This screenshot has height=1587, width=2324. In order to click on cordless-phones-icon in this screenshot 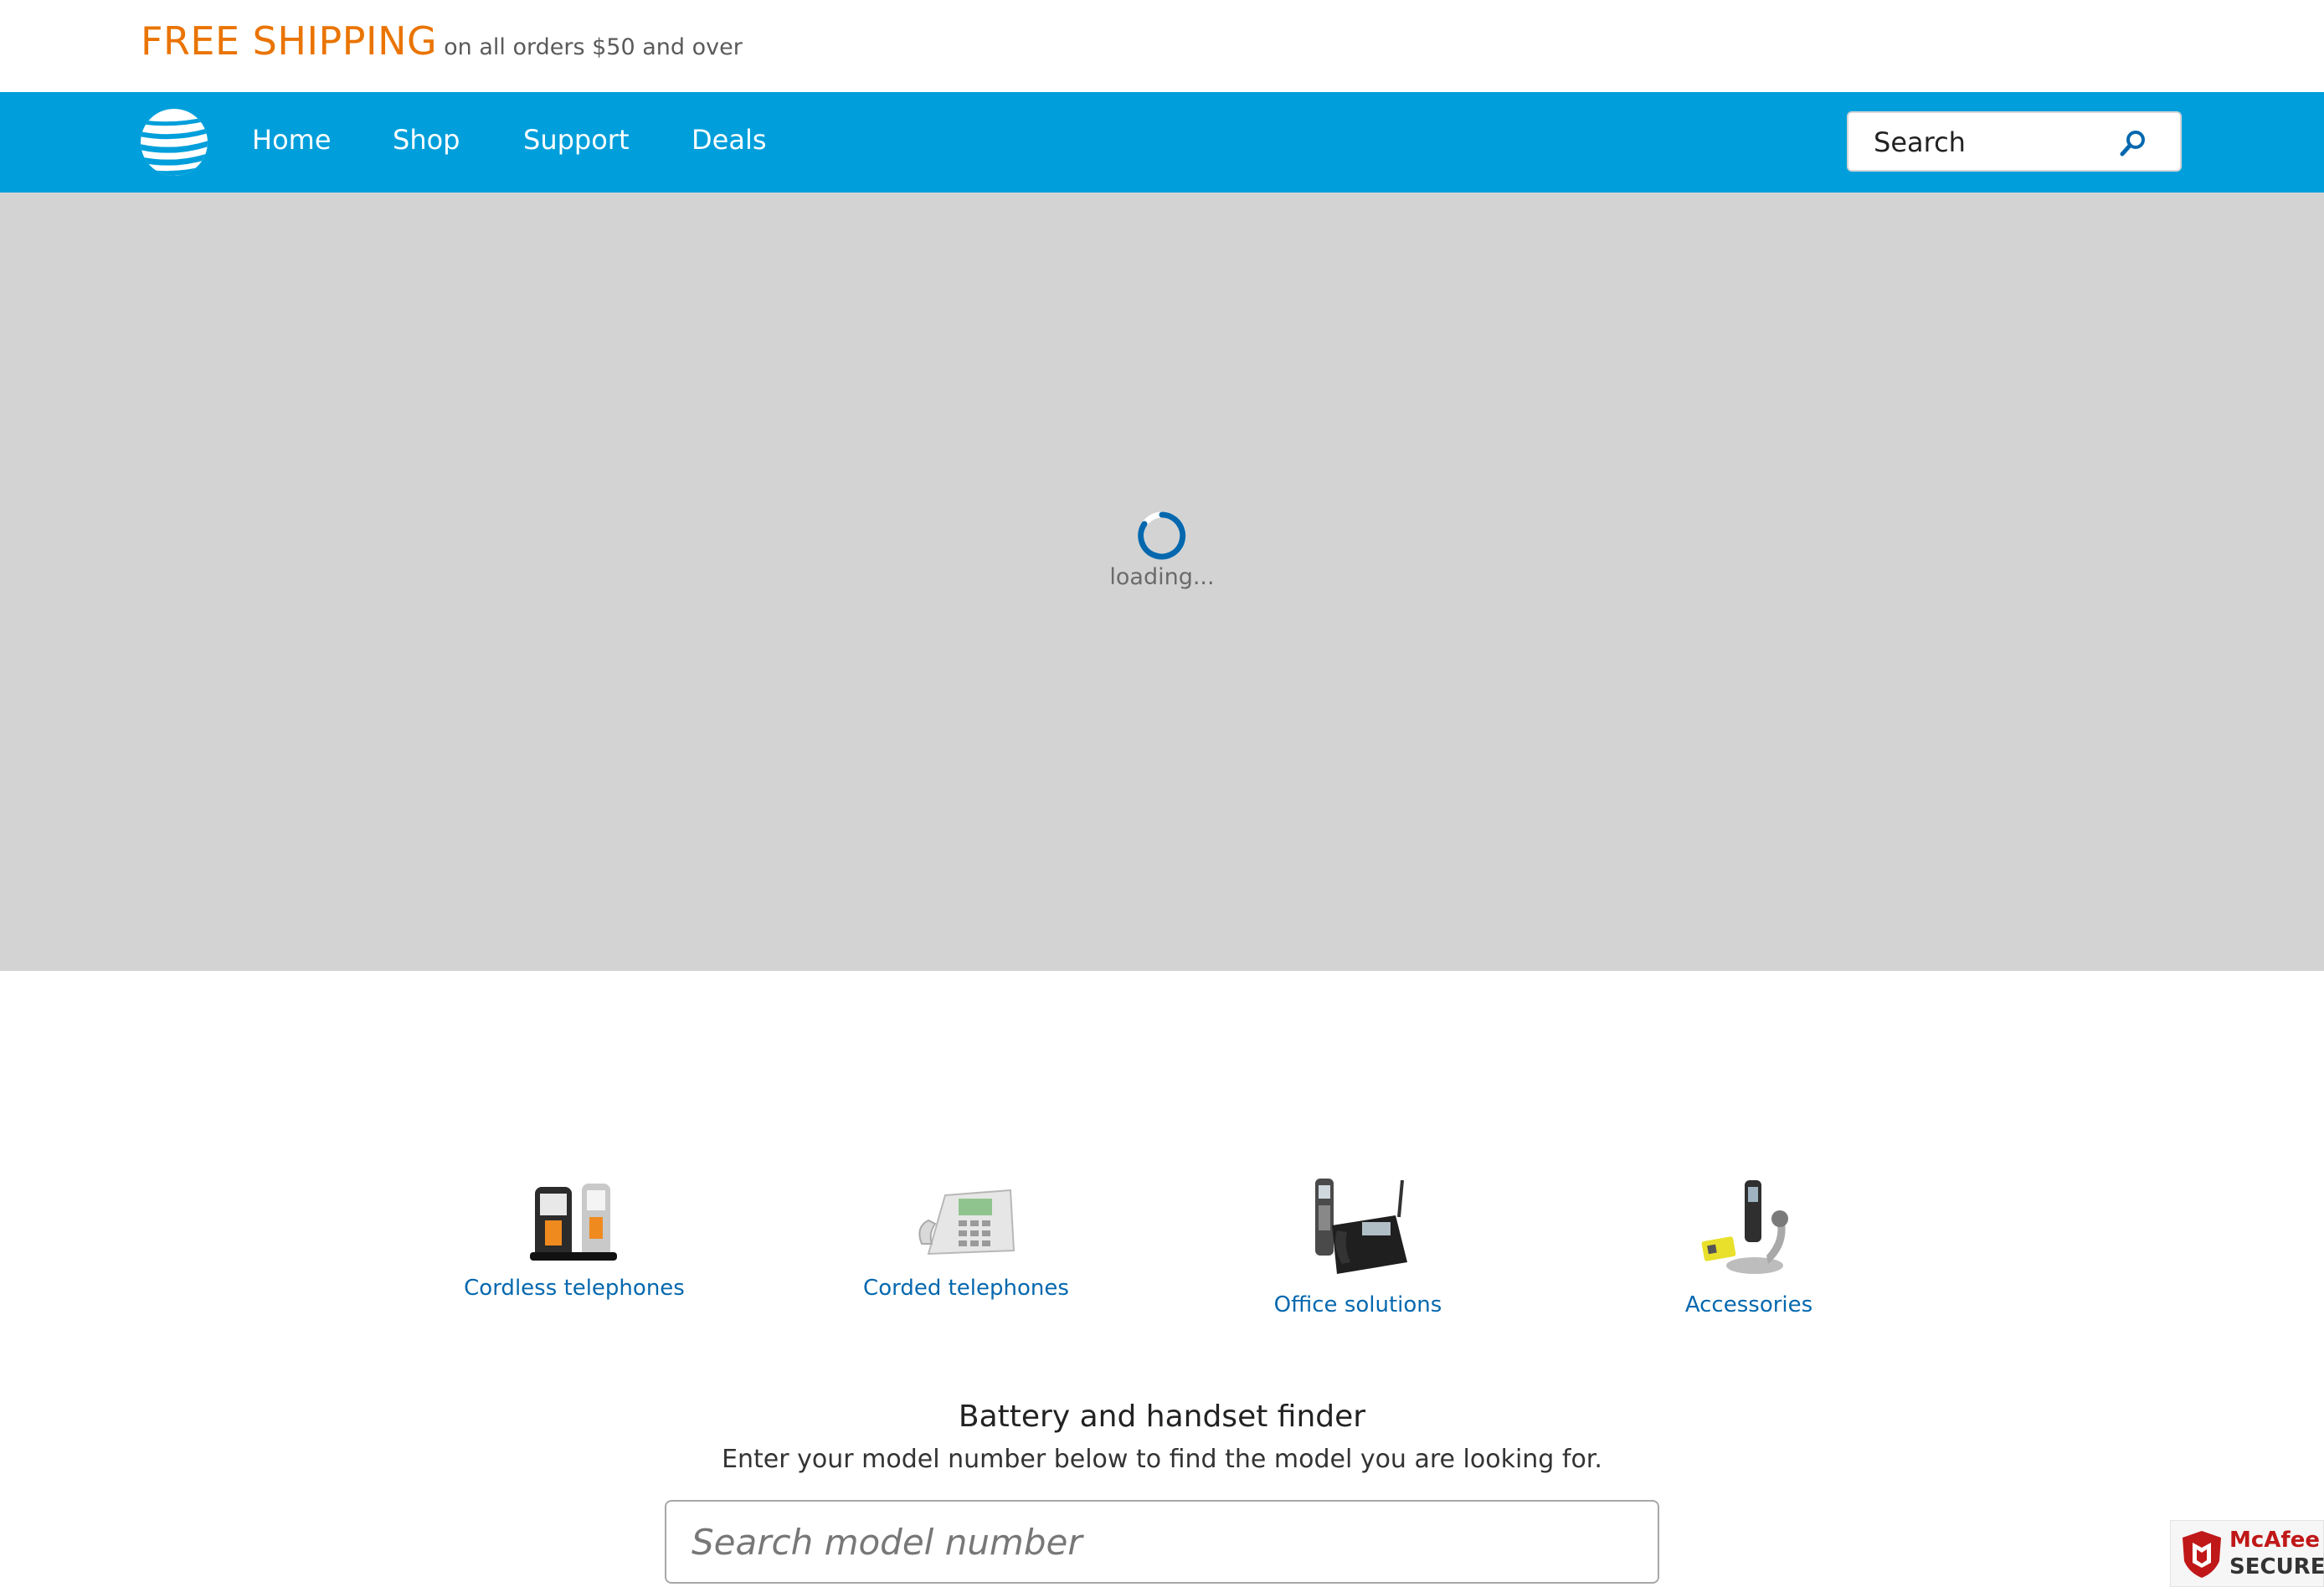, I will do `click(573, 1222)`.